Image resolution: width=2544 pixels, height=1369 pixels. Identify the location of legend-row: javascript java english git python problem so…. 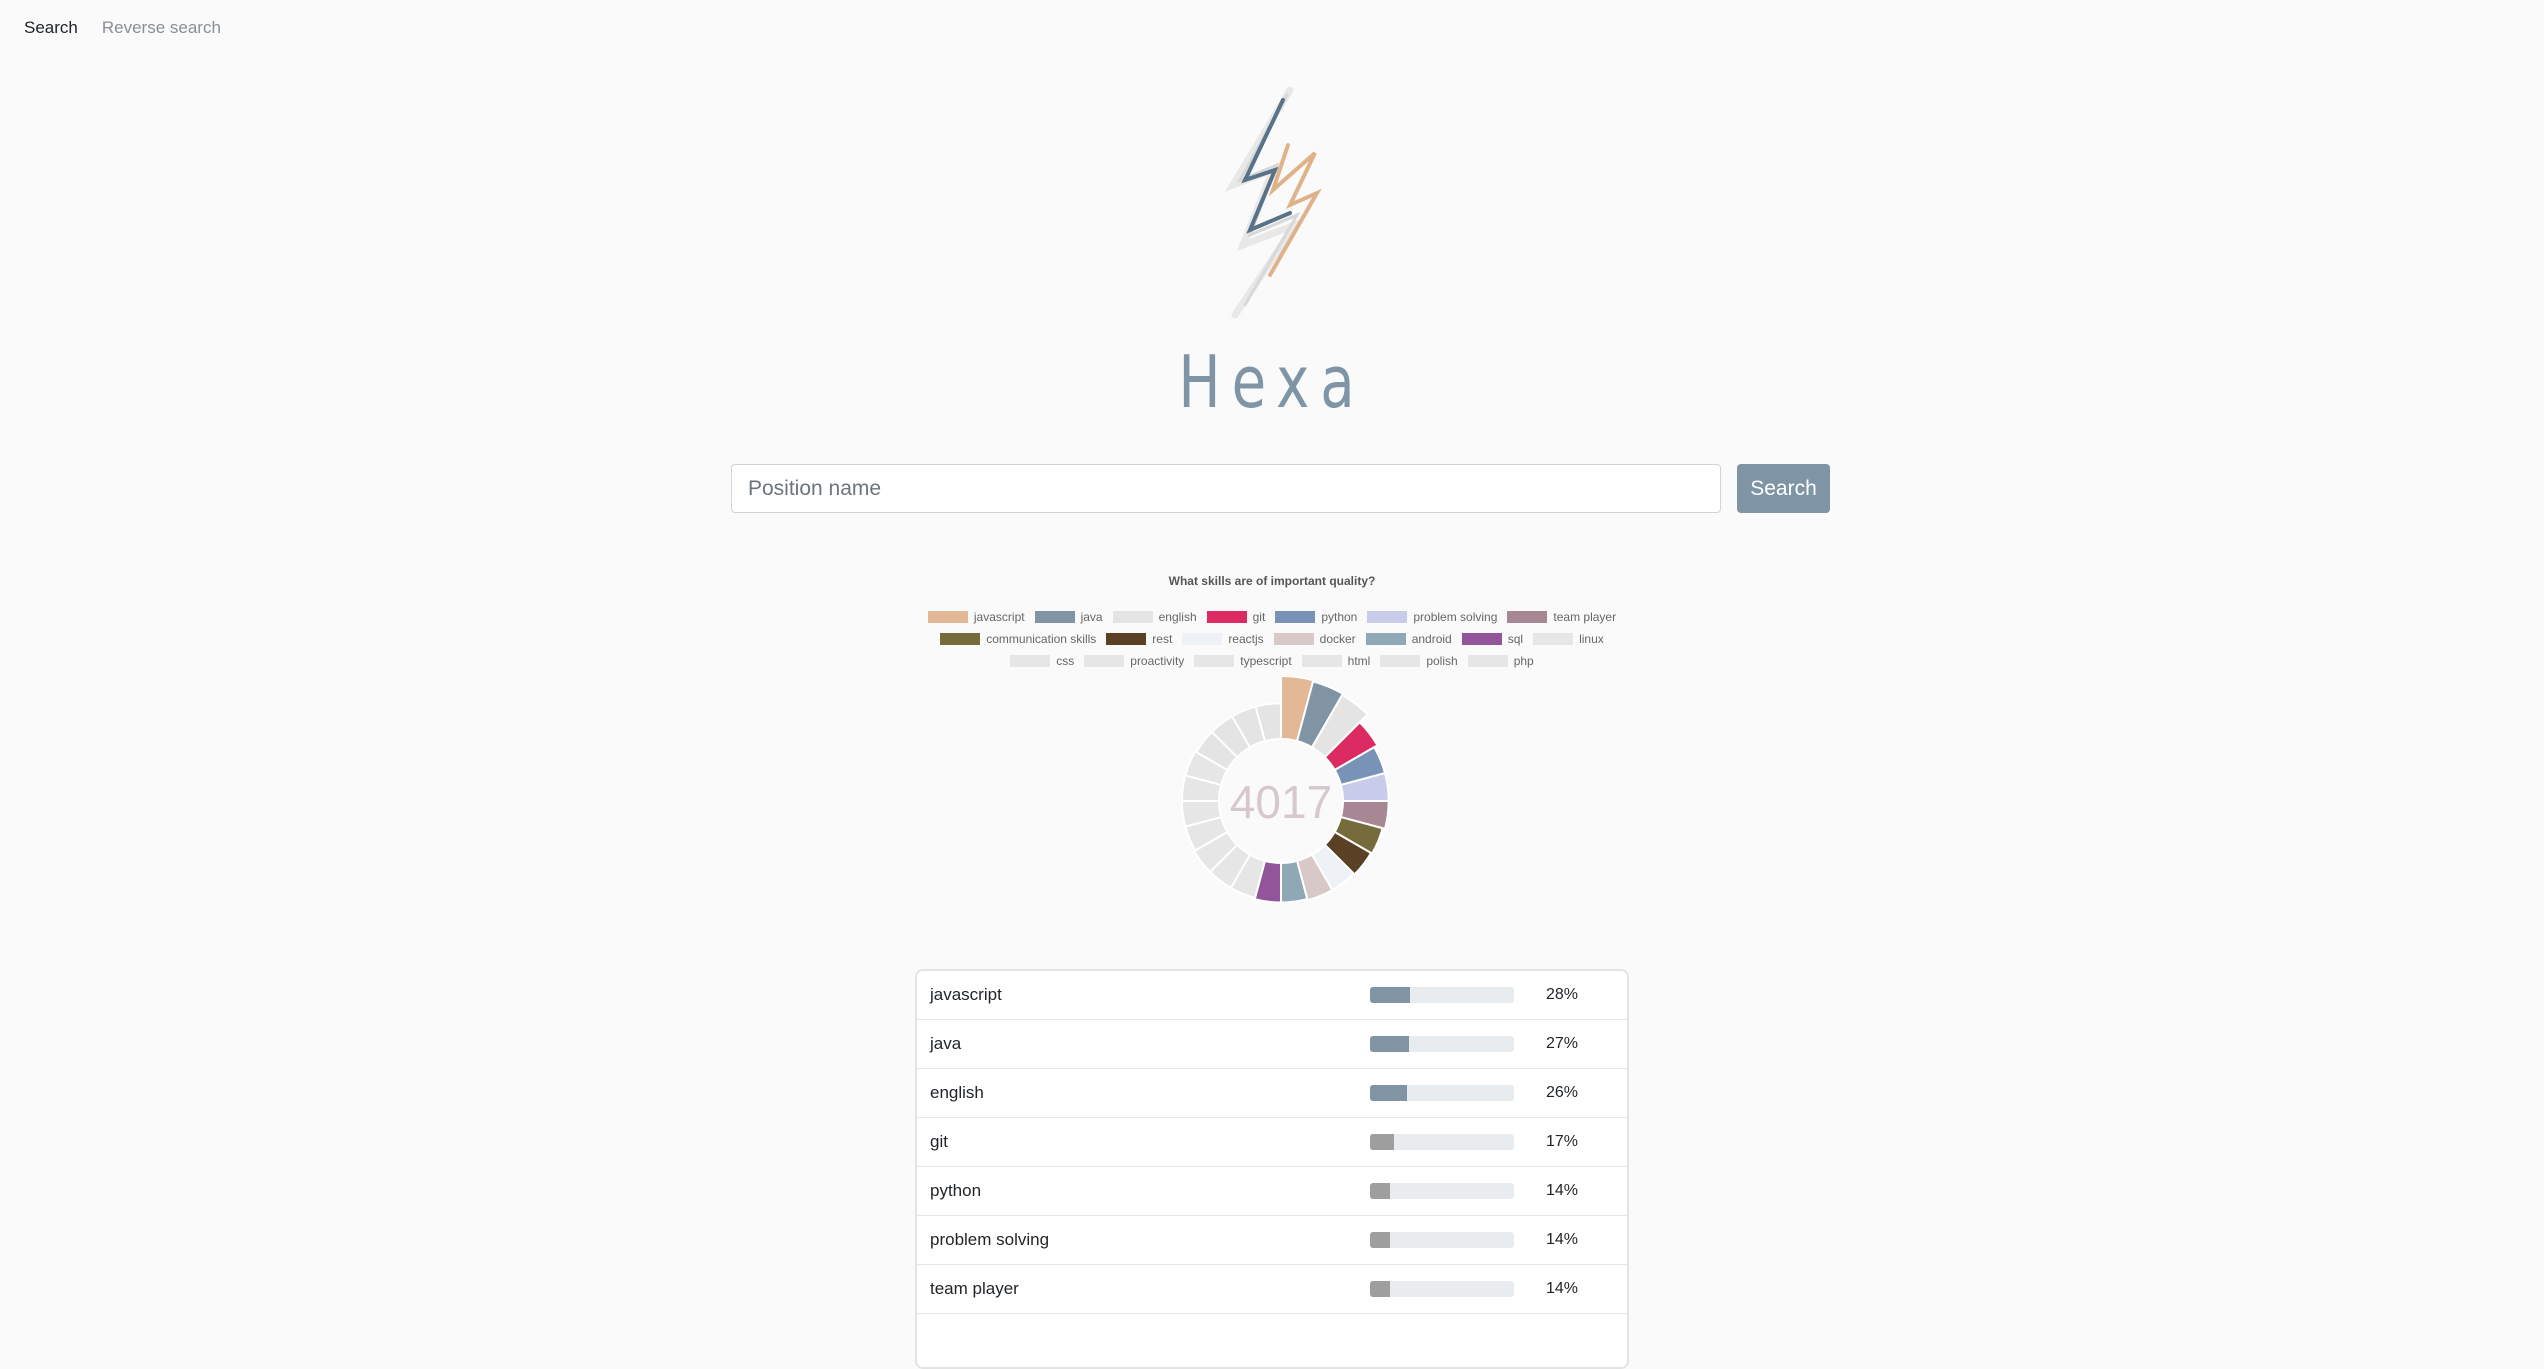
(1272, 617).